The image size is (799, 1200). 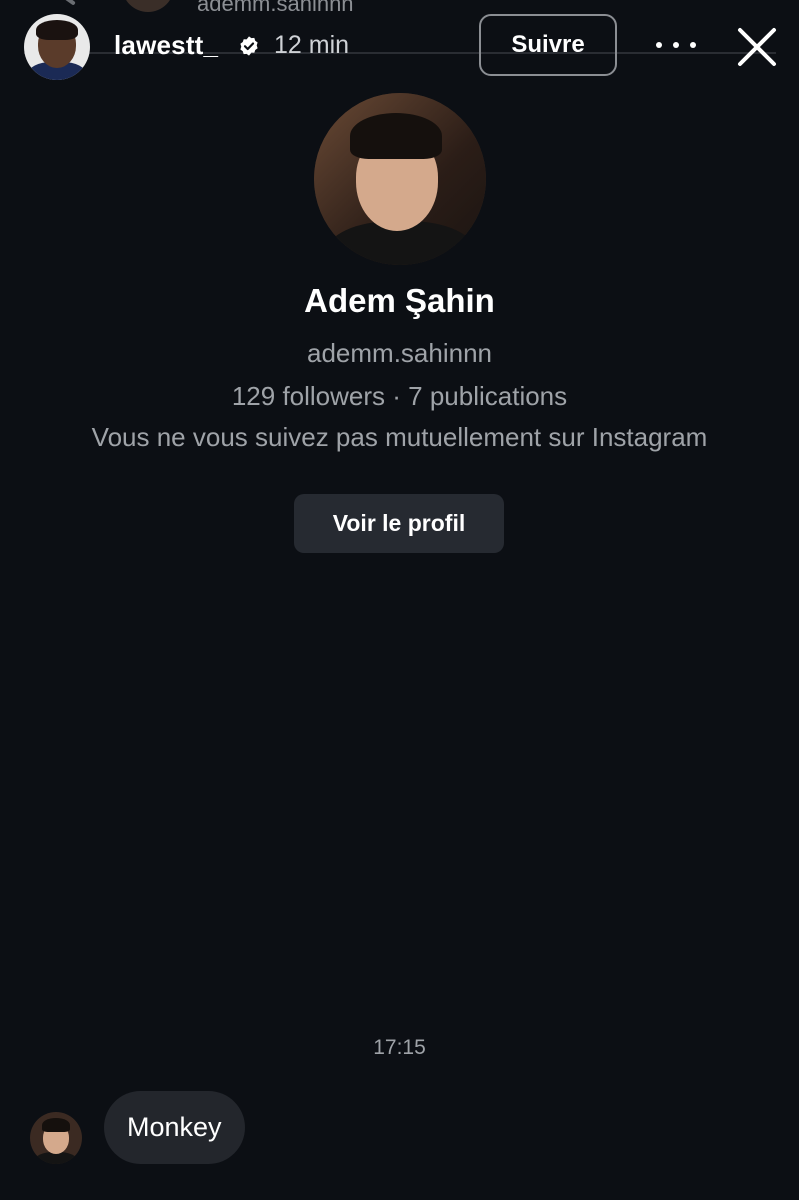 What do you see at coordinates (400, 179) in the screenshot?
I see `profile-avatar` at bounding box center [400, 179].